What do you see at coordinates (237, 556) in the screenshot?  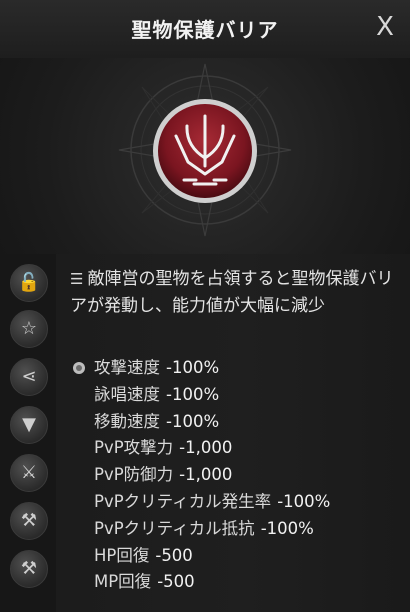 I see `stat-row: HP回復 -500` at bounding box center [237, 556].